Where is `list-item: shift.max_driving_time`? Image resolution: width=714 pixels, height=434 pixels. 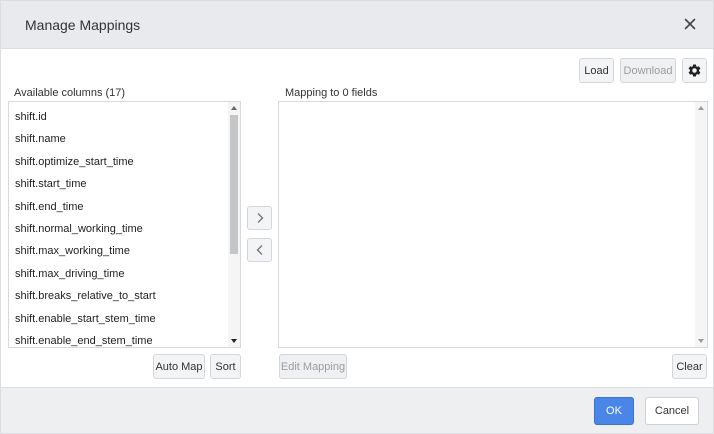 list-item: shift.max_driving_time is located at coordinates (69, 274).